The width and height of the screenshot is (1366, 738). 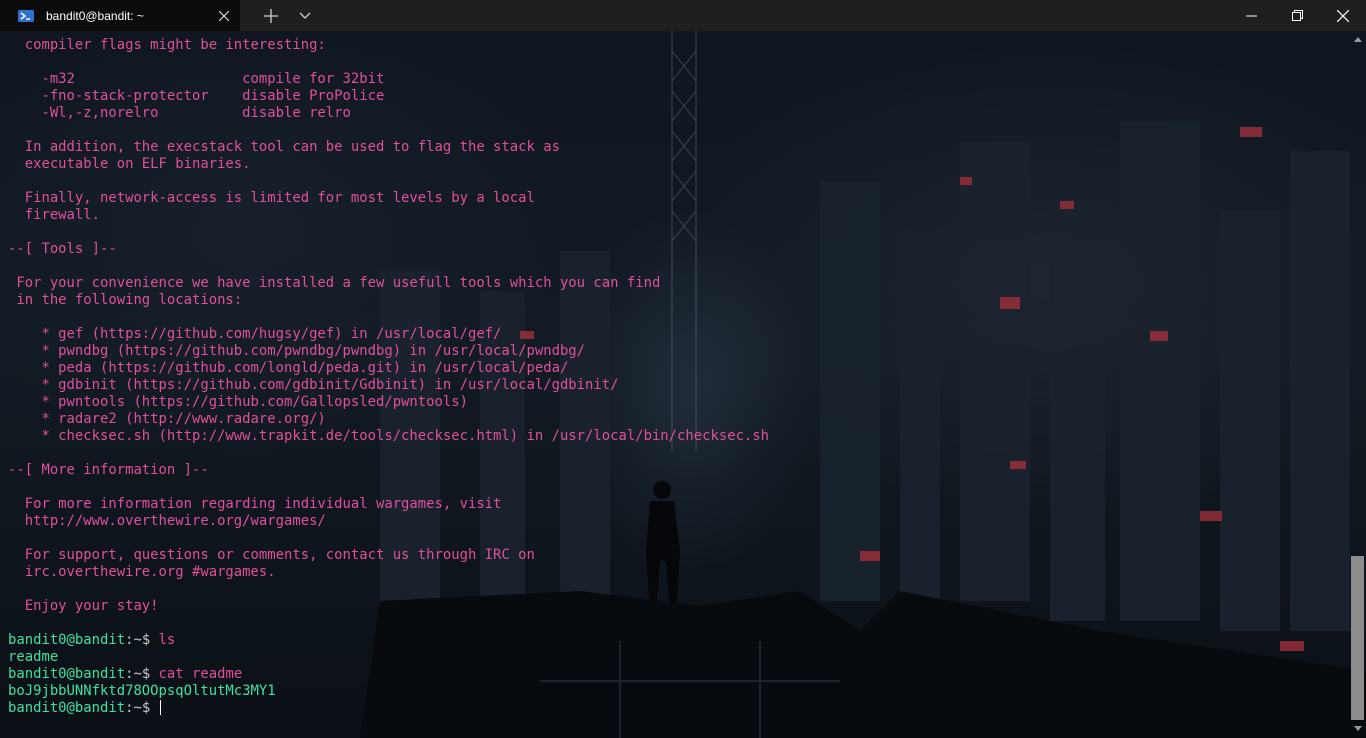 What do you see at coordinates (196, 96) in the screenshot?
I see `terminal-line: -fno-stack-protector disable ProPolice` at bounding box center [196, 96].